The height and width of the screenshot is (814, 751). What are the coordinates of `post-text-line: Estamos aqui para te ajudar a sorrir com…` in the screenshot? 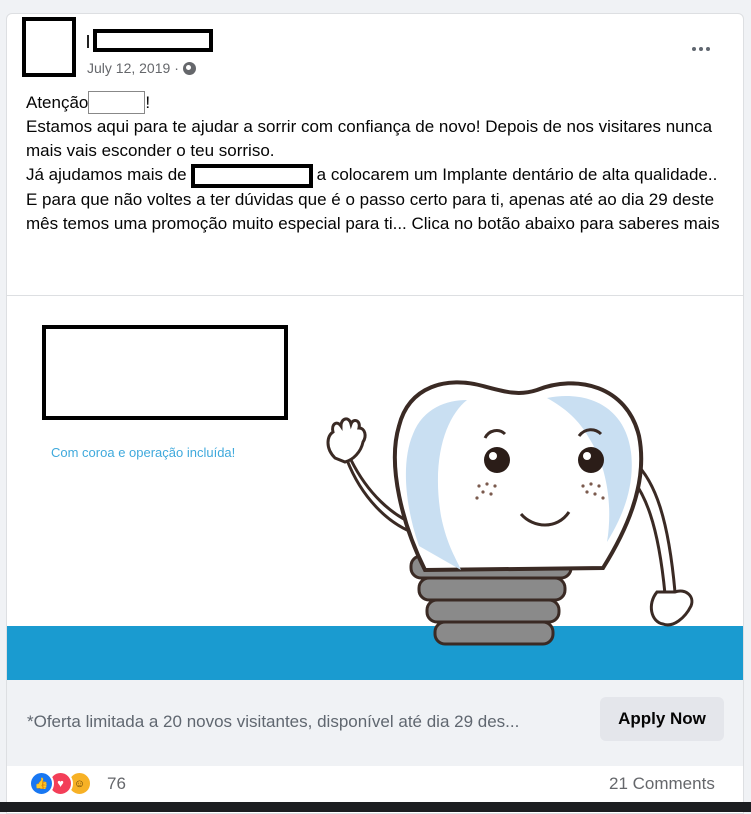 It's located at (369, 138).